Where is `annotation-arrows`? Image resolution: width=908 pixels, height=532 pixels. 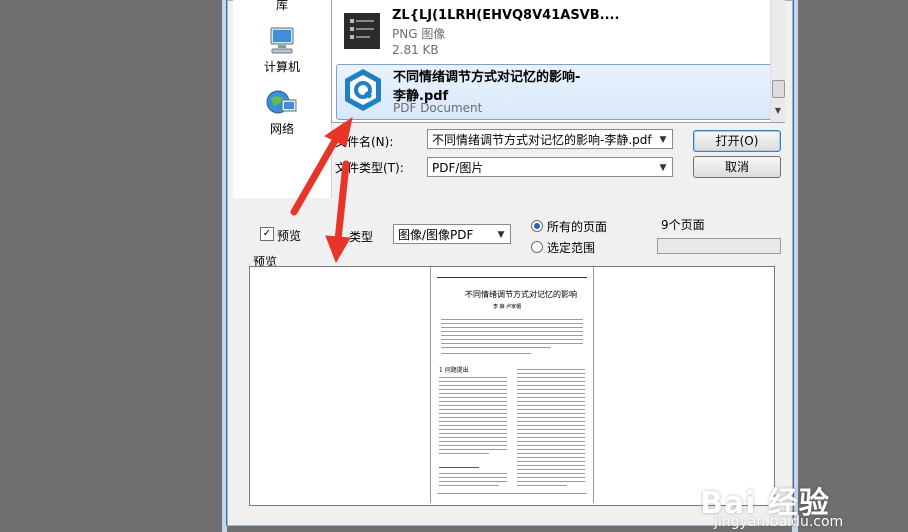 annotation-arrows is located at coordinates (321, 190).